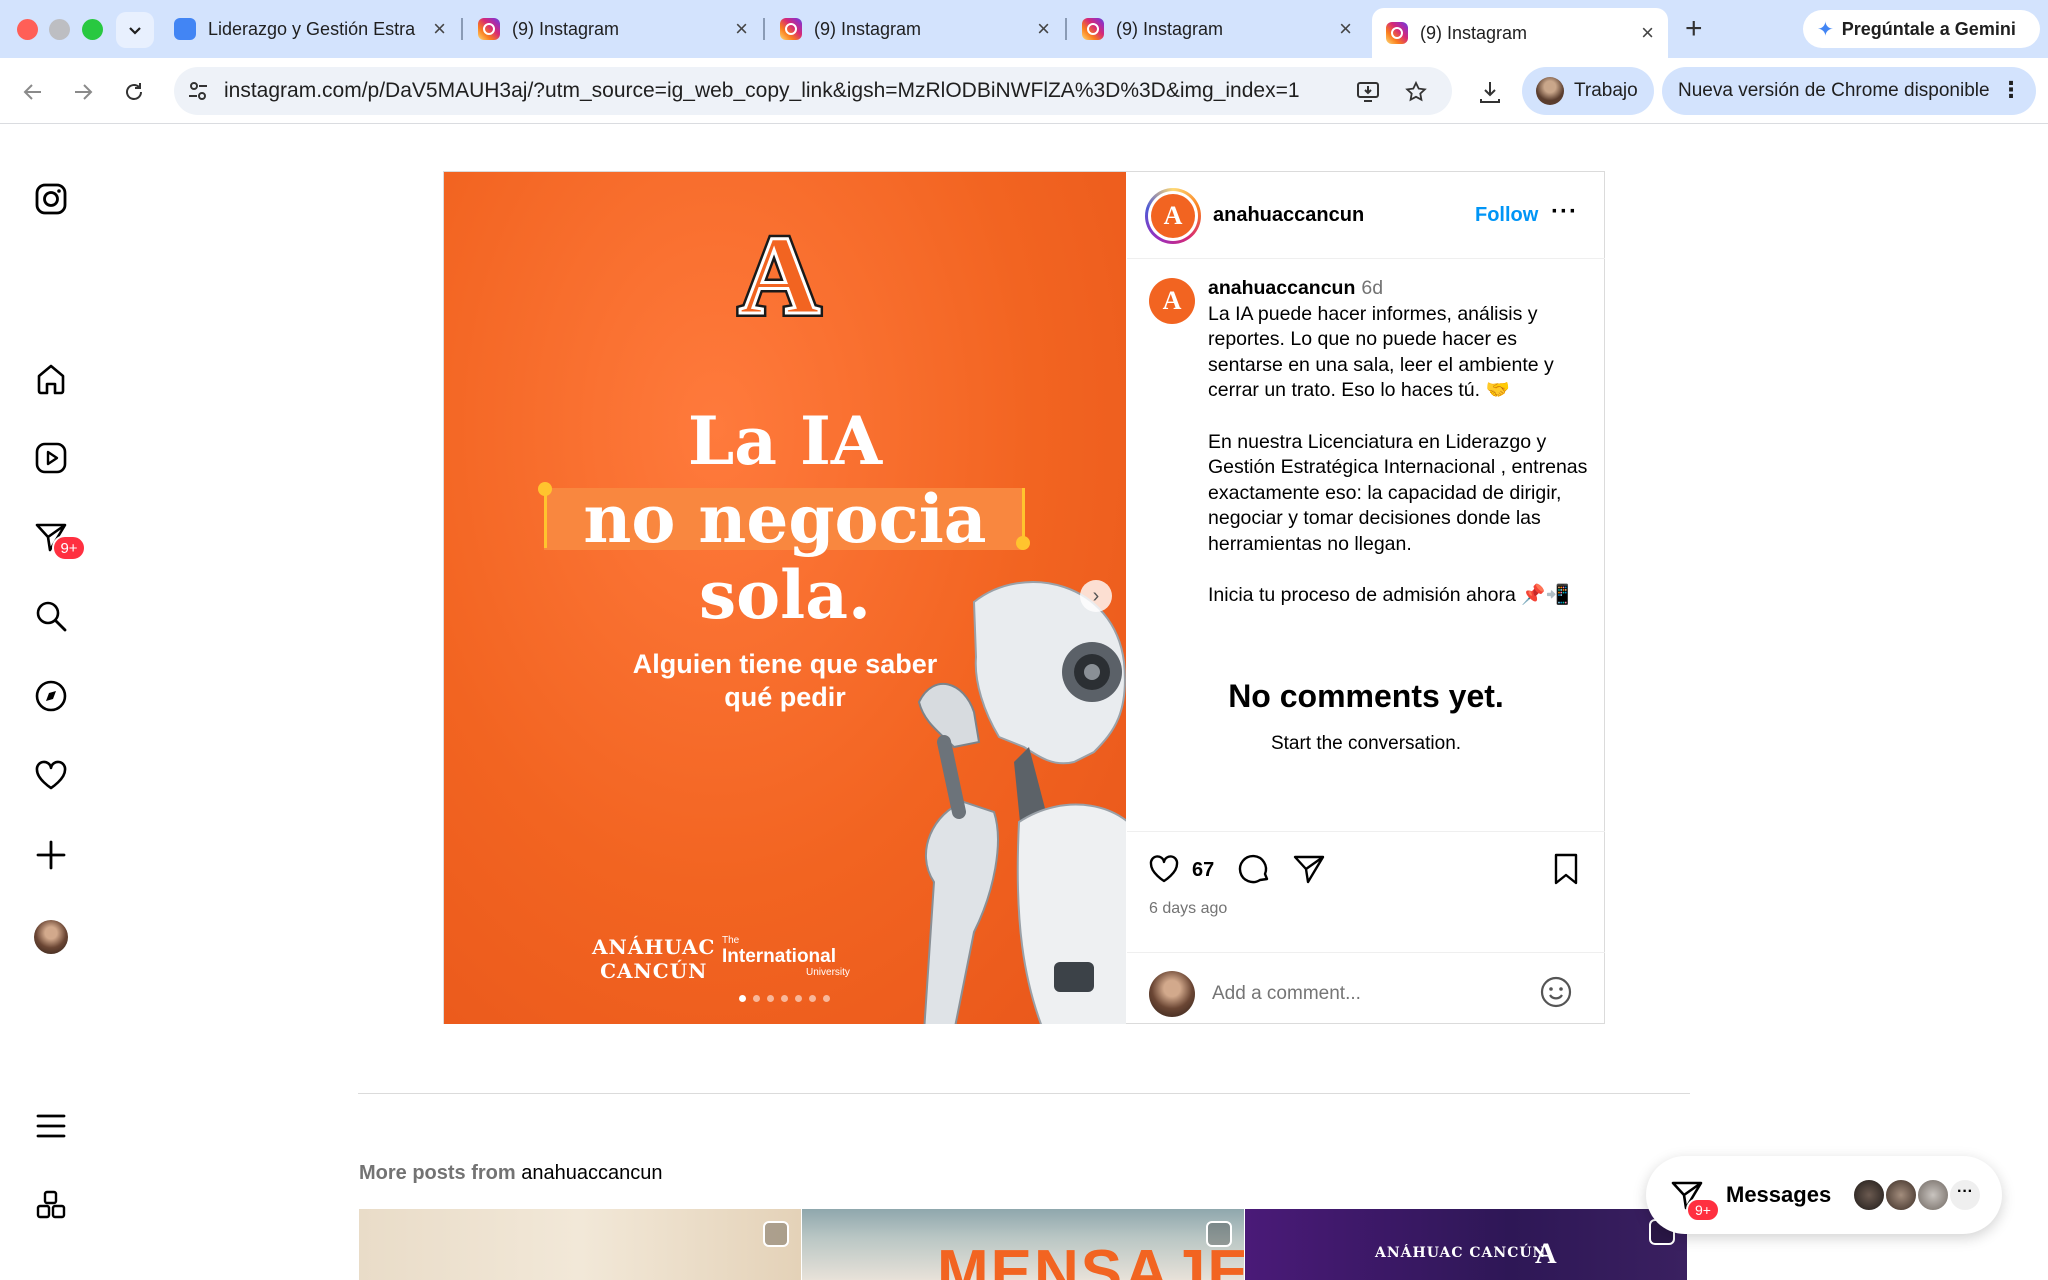 Image resolution: width=2048 pixels, height=1280 pixels. What do you see at coordinates (1921, 29) in the screenshot?
I see `gemini-button: ✦ Pregúntale a Gemini` at bounding box center [1921, 29].